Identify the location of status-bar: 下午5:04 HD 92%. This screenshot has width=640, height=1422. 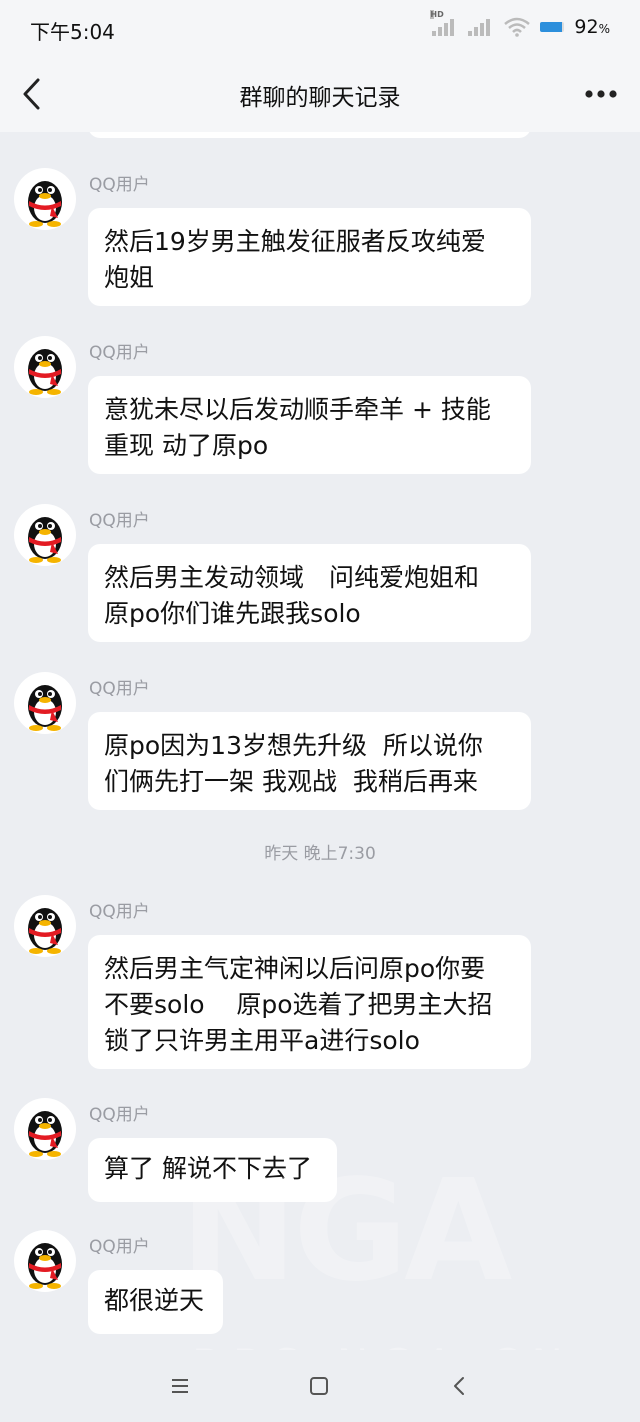
(320, 30).